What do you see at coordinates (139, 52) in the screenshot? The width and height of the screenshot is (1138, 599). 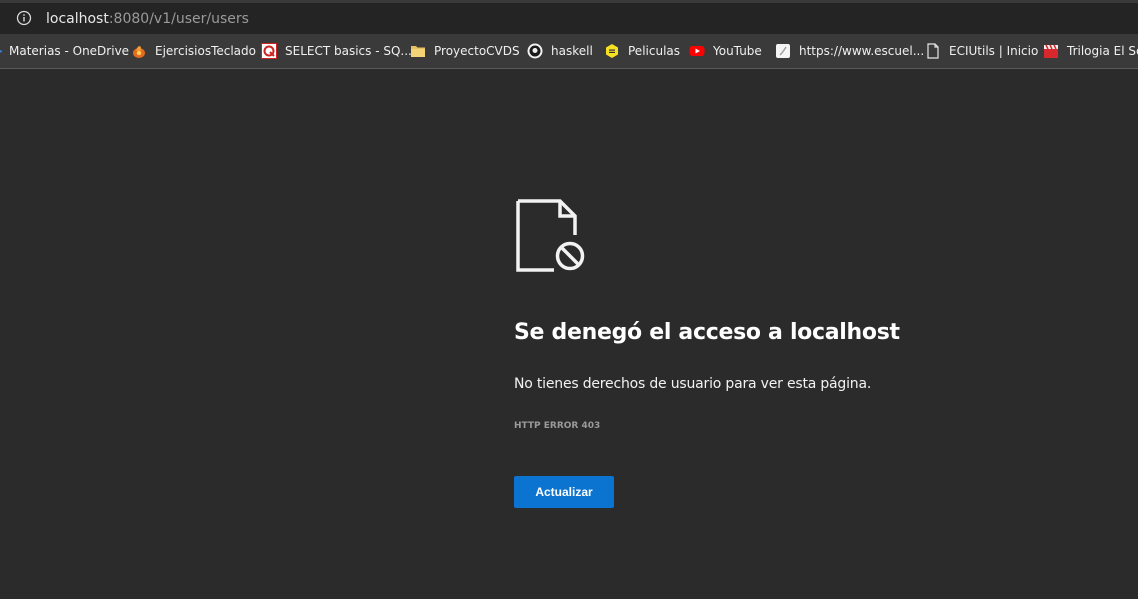 I see `fire-icon` at bounding box center [139, 52].